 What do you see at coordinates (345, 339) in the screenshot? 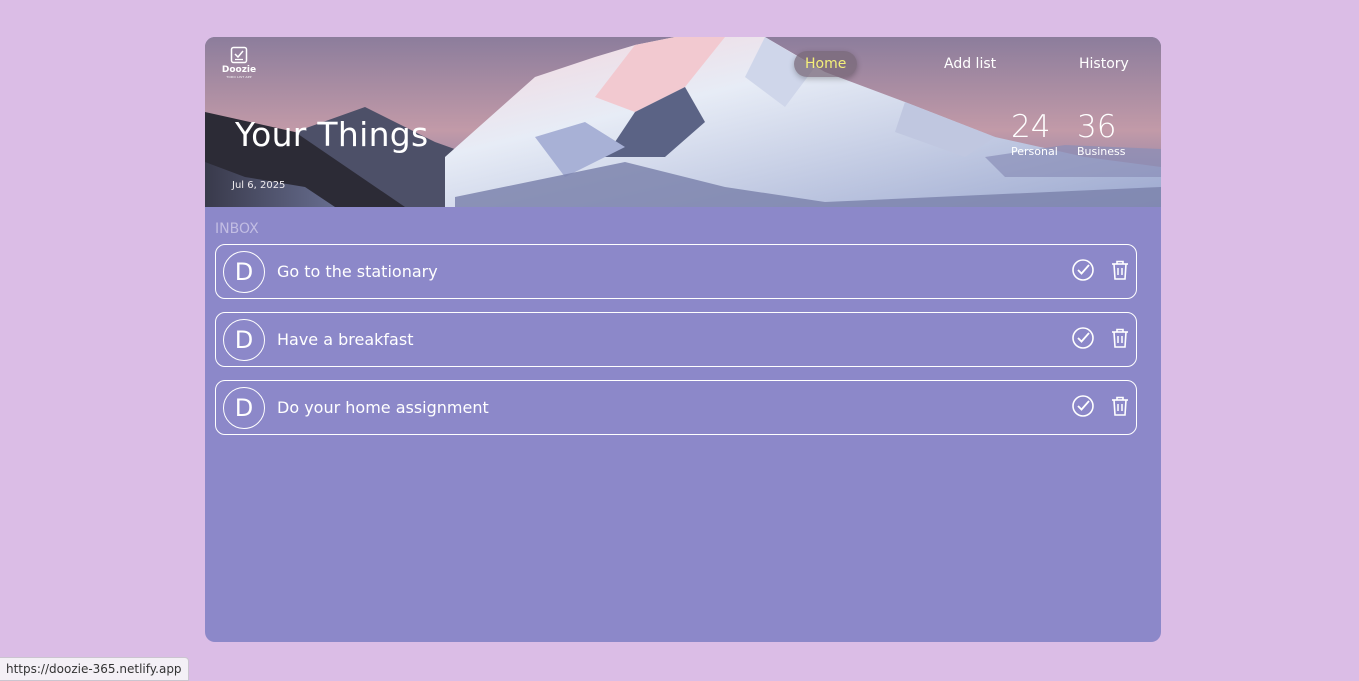
I see `task-text: Have a breakfast` at bounding box center [345, 339].